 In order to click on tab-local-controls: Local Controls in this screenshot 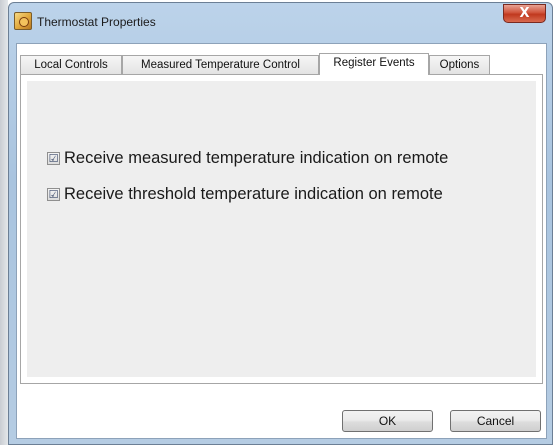, I will do `click(71, 64)`.